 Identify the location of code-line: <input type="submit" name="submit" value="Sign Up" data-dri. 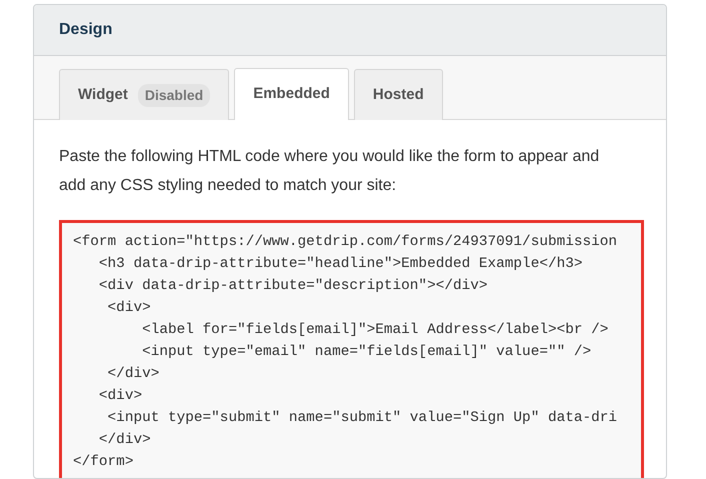
(362, 418).